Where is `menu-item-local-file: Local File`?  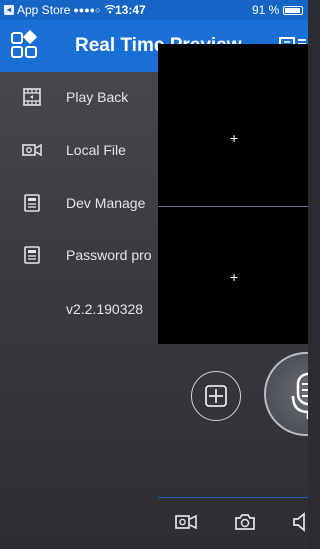
menu-item-local-file: Local File is located at coordinates (79, 150).